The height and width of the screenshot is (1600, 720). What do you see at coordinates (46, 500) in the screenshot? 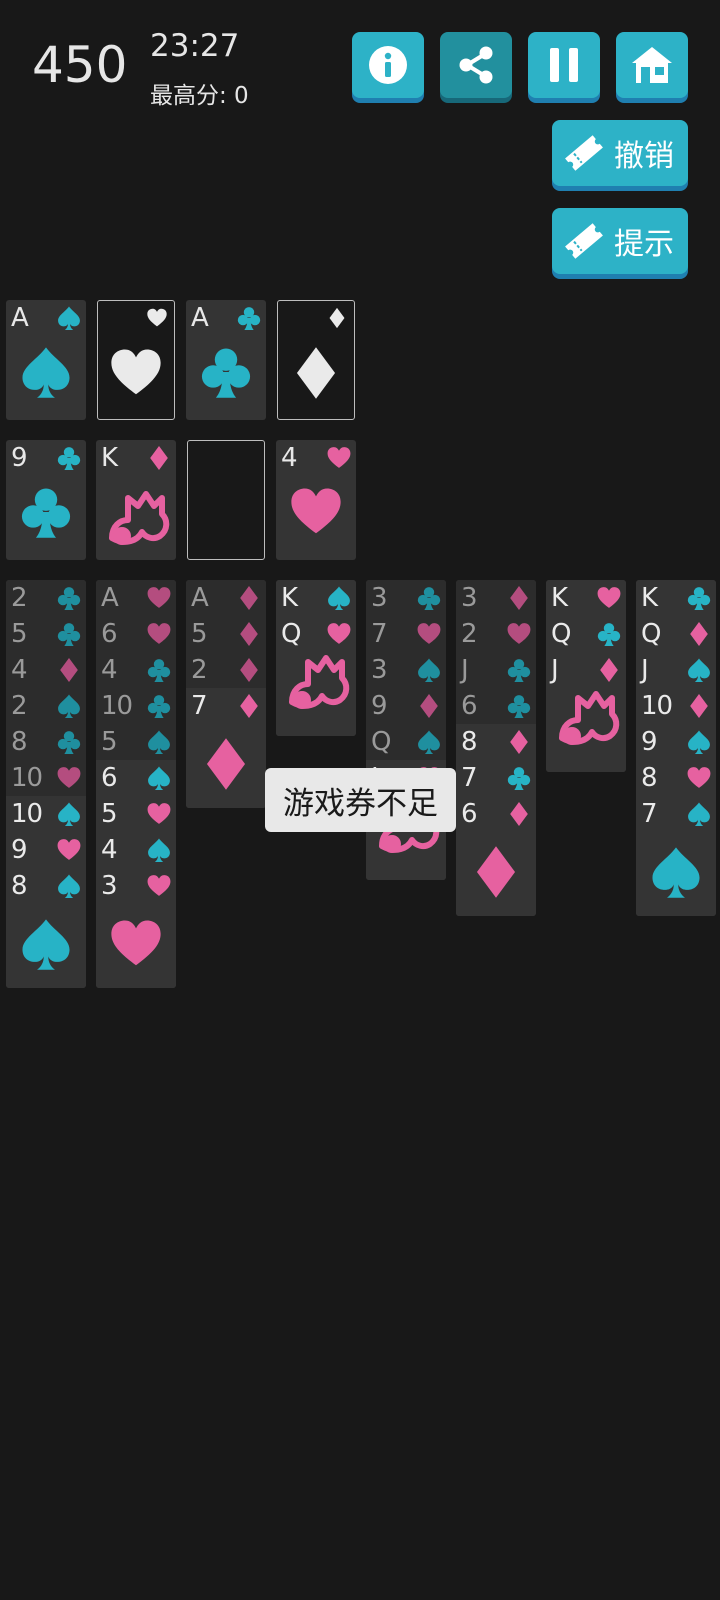
I see `free-cell-card: 9` at bounding box center [46, 500].